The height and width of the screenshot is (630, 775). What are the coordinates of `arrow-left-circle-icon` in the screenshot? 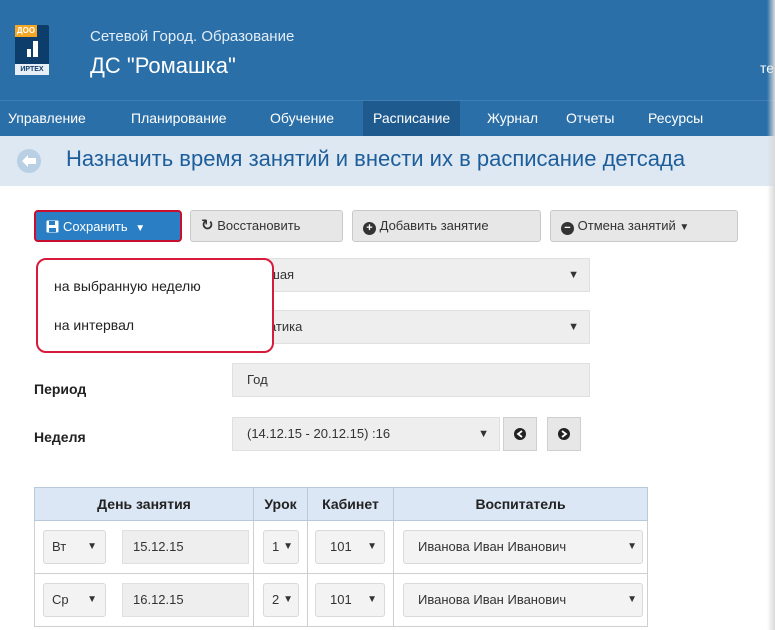 It's located at (520, 434).